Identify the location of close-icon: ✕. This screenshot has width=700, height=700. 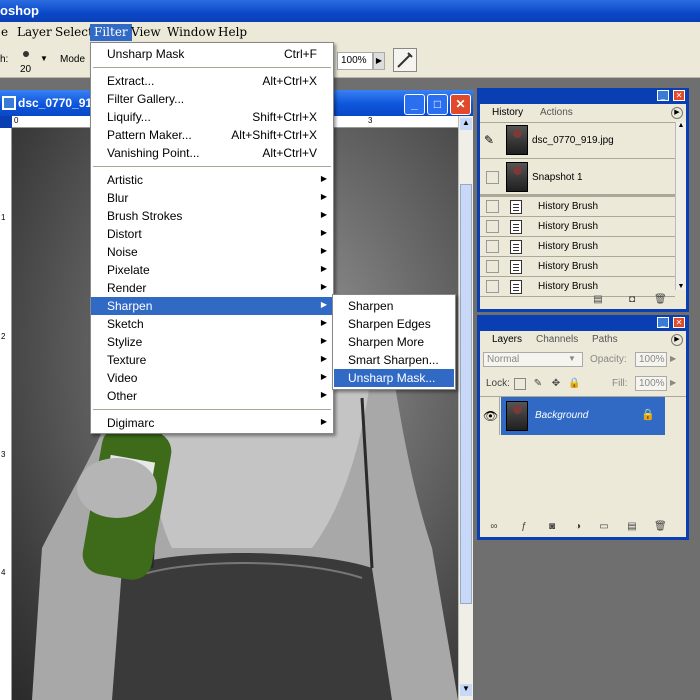
(460, 104).